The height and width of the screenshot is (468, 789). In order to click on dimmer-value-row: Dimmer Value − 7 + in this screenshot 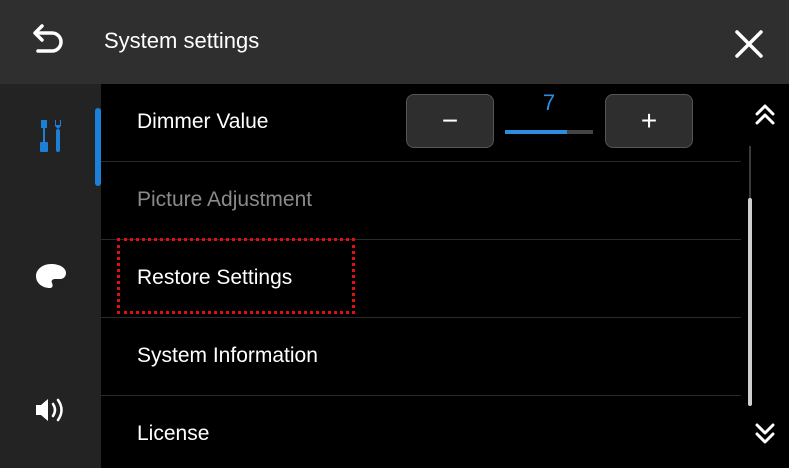, I will do `click(421, 123)`.